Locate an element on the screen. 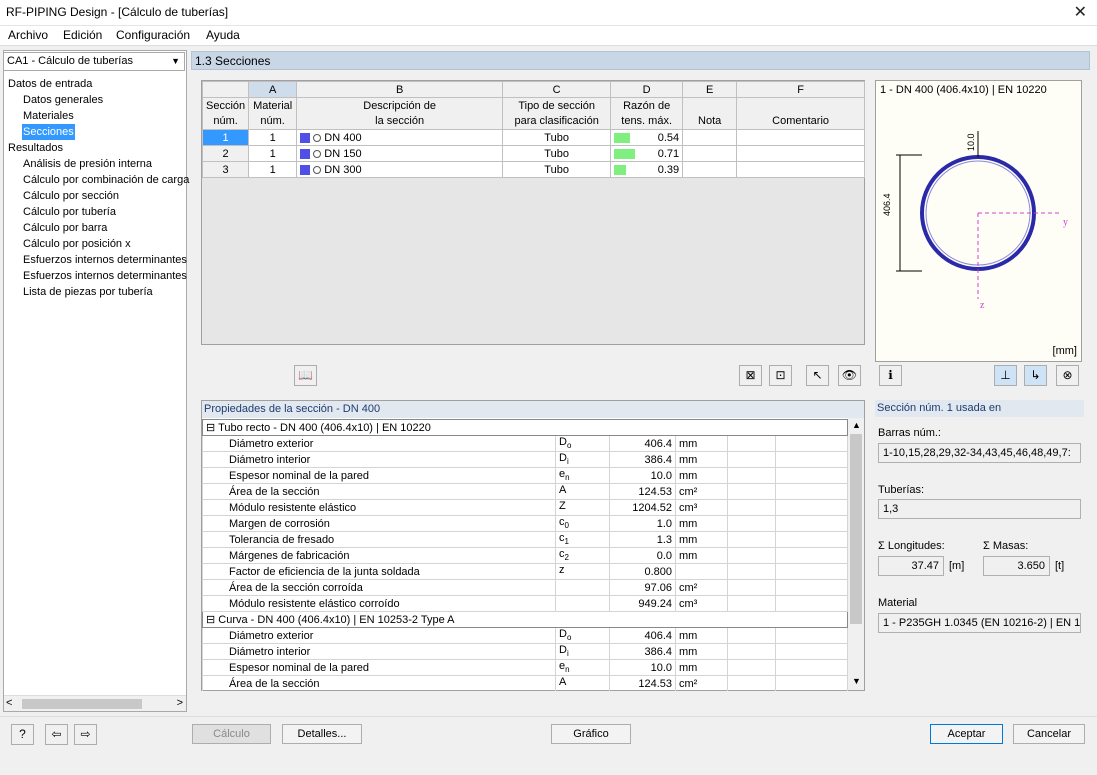  material-field: 1 - P235GH 1.0345 (EN 10216-2) | EN 1: is located at coordinates (979, 623).